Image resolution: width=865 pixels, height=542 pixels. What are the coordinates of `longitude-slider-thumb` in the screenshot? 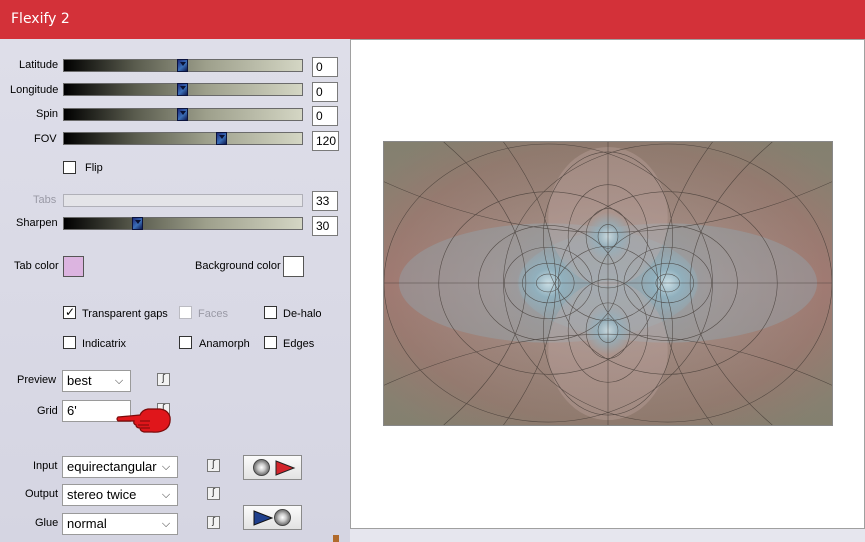 It's located at (182, 89).